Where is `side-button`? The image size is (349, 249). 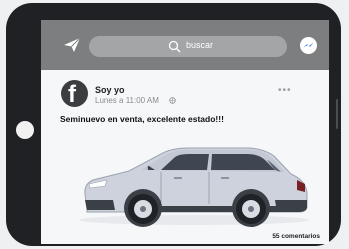 side-button is located at coordinates (337, 114).